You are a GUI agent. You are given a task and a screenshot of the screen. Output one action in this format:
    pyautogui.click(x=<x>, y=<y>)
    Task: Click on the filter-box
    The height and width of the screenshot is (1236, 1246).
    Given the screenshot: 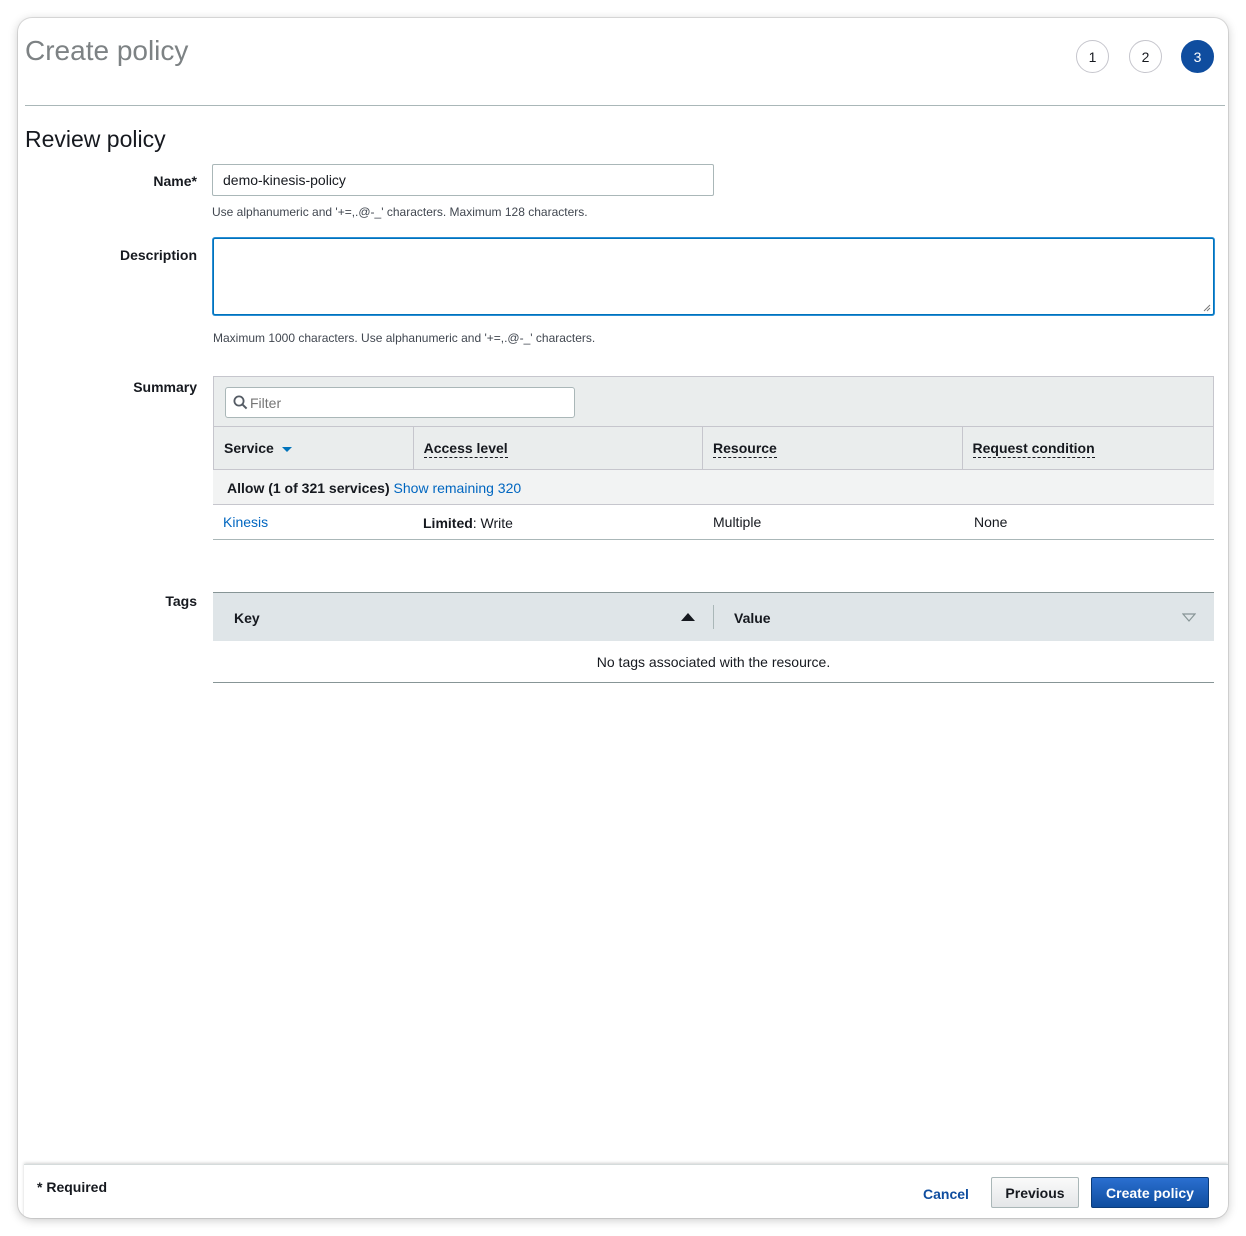 What is the action you would take?
    pyautogui.click(x=400, y=402)
    